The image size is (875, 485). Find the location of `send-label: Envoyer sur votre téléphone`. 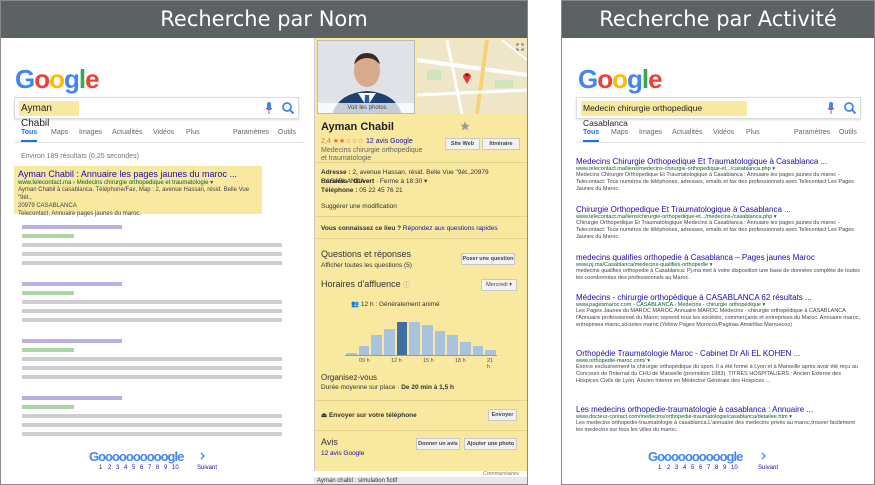

send-label: Envoyer sur votre téléphone is located at coordinates (373, 415).